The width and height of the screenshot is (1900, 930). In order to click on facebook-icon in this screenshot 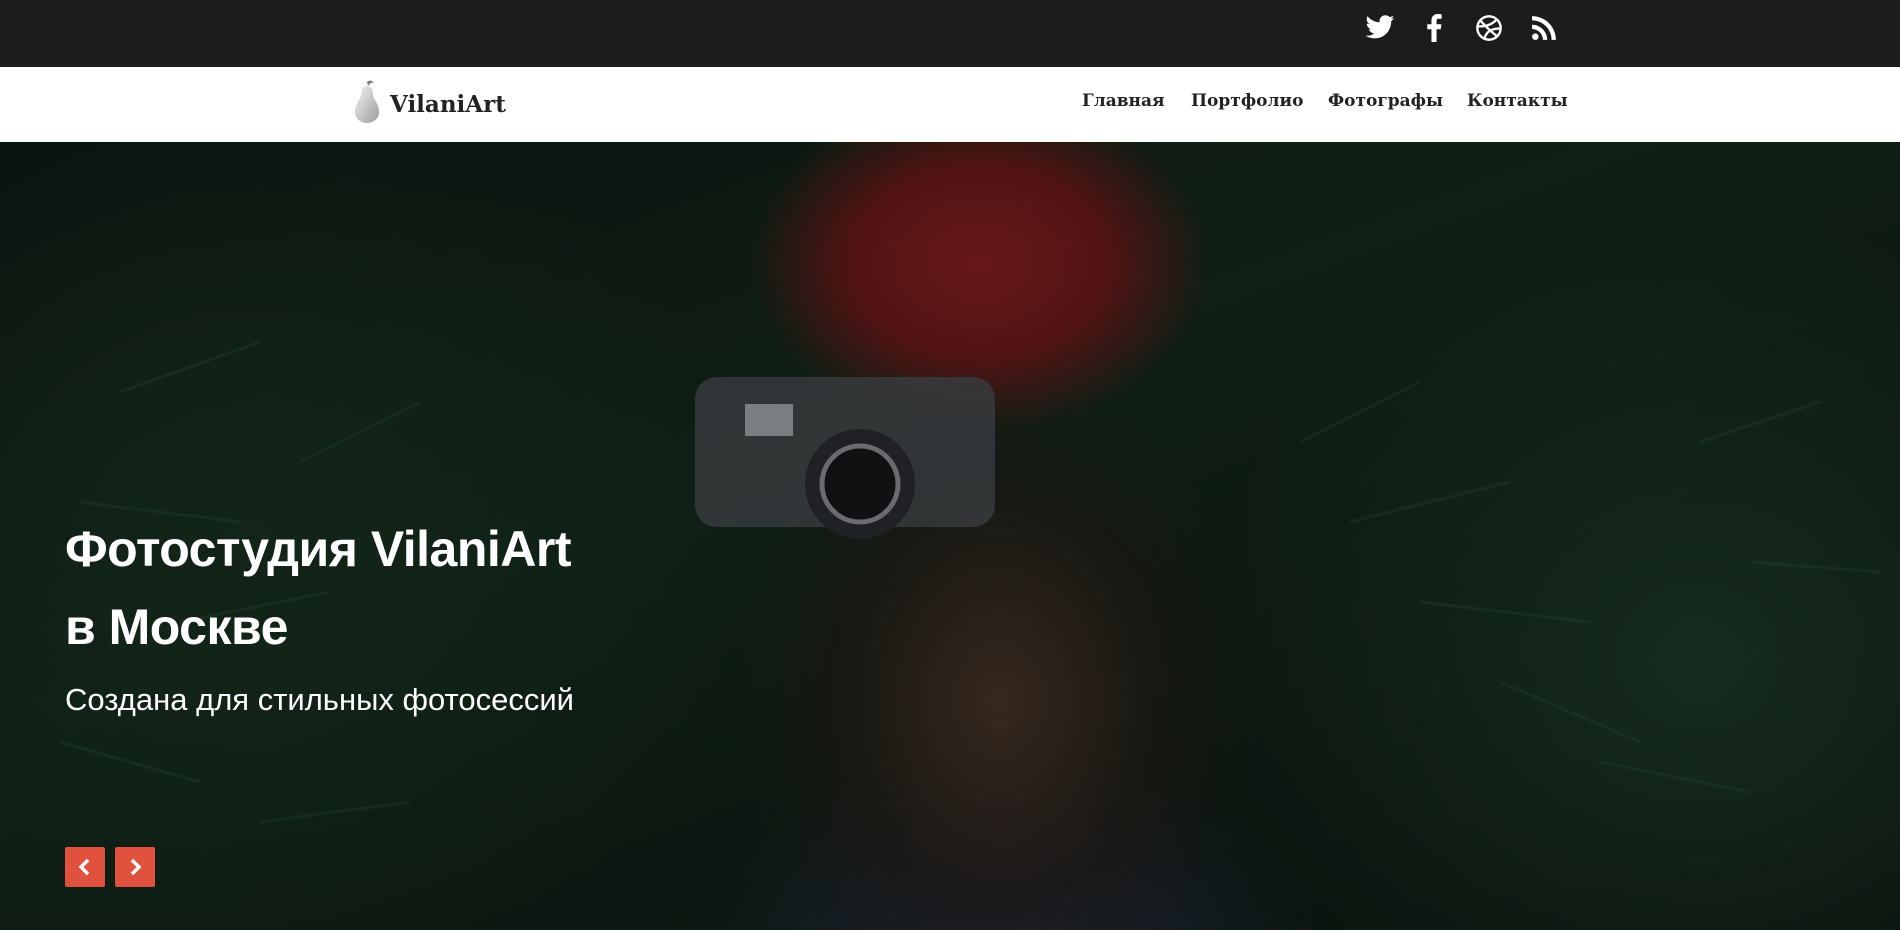, I will do `click(1434, 28)`.